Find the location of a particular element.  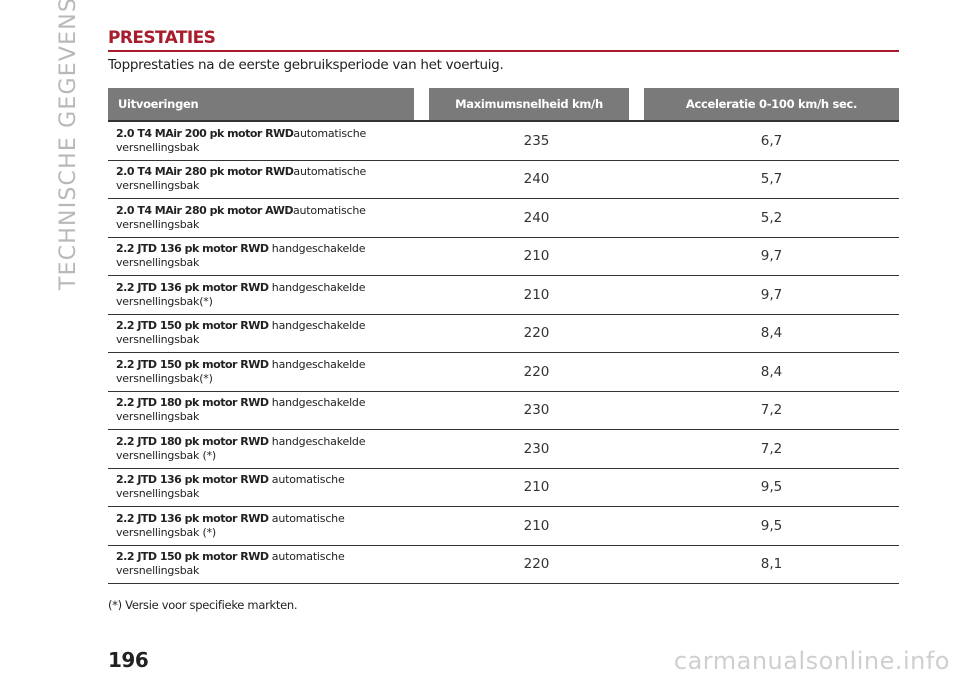

header-acceleration: Acceleratie 0-100 km/h sec. is located at coordinates (771, 104).